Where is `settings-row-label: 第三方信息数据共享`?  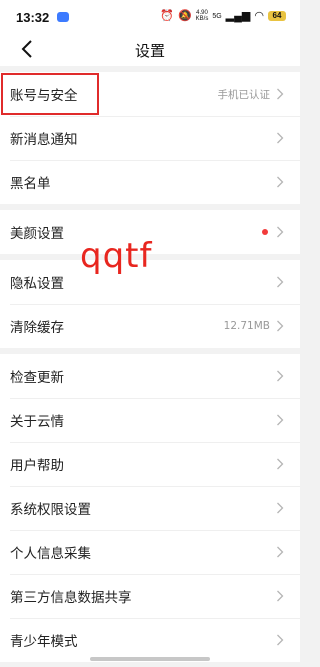 settings-row-label: 第三方信息数据共享 is located at coordinates (71, 598).